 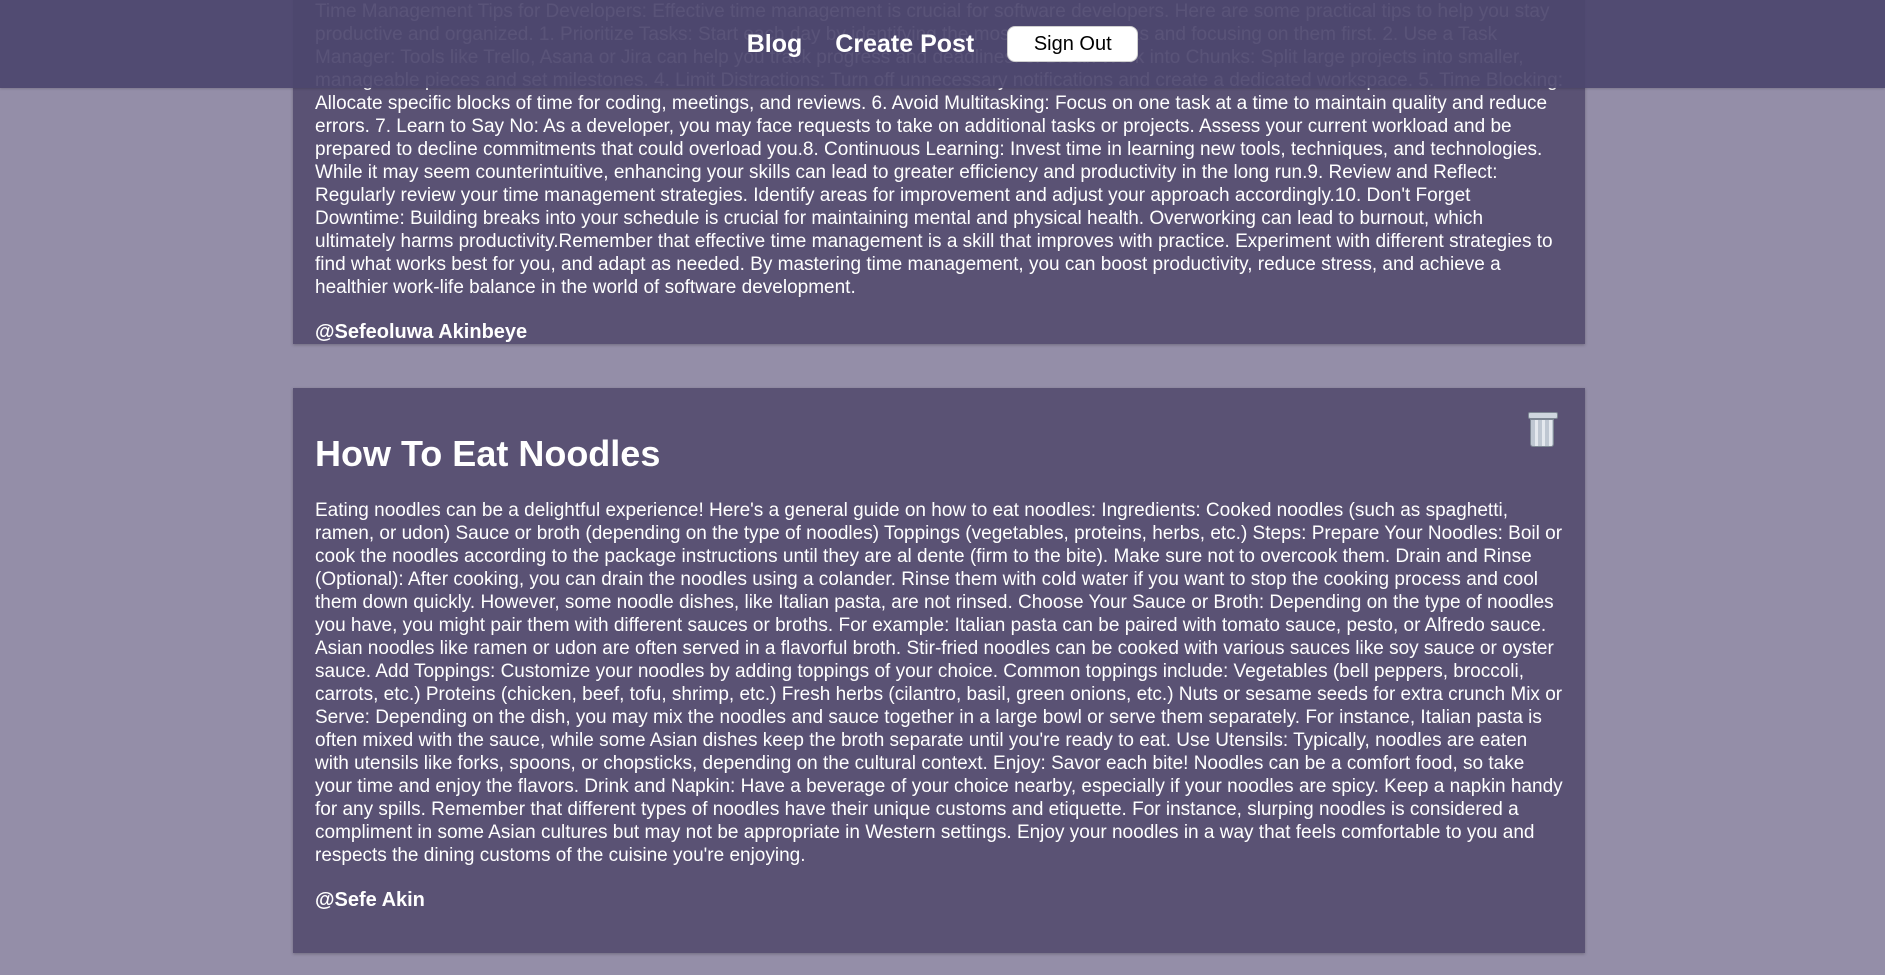 What do you see at coordinates (421, 332) in the screenshot?
I see `post-author: @Sefeoluwa Akinbeye` at bounding box center [421, 332].